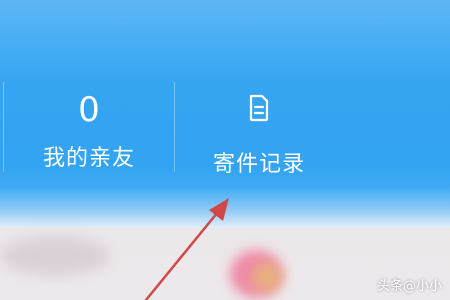 Image resolution: width=450 pixels, height=300 pixels. What do you see at coordinates (259, 108) in the screenshot?
I see `document-icon` at bounding box center [259, 108].